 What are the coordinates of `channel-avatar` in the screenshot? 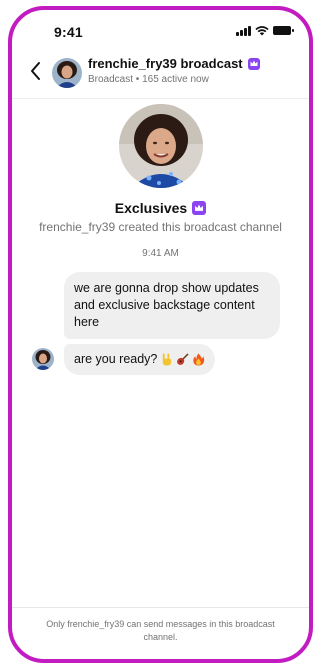 It's located at (160, 146).